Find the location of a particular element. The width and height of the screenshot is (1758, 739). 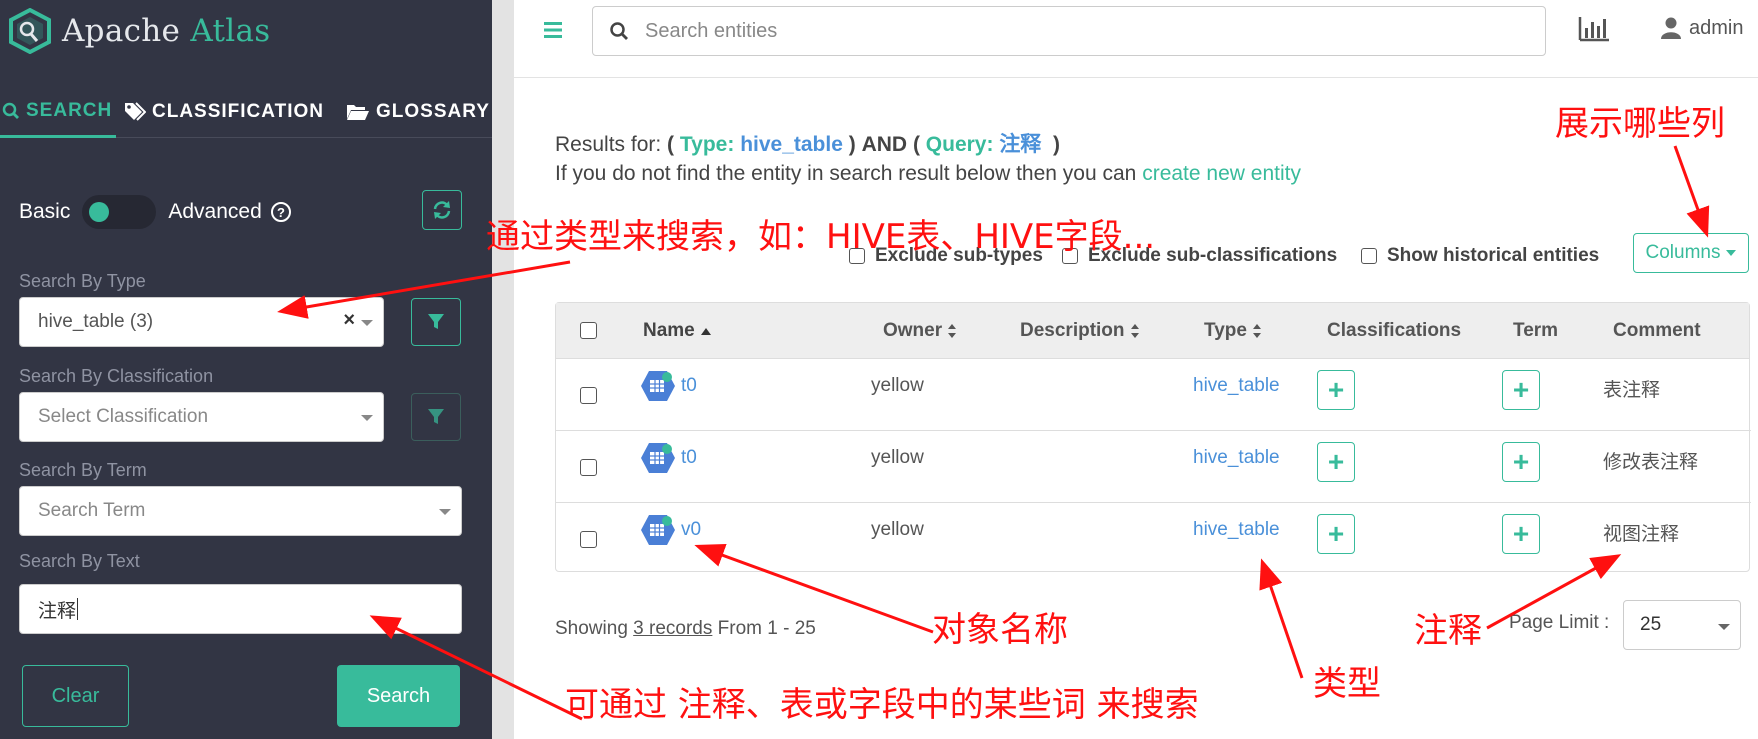

show-historical-label: Show historical entities is located at coordinates (1493, 255).